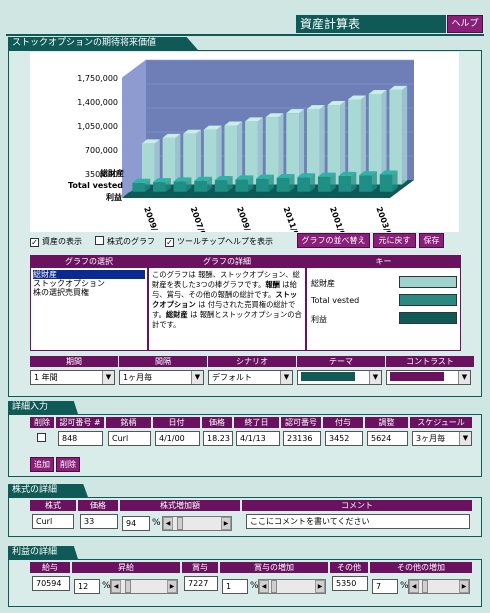  What do you see at coordinates (439, 586) in the screenshot?
I see `other-increase-slider: ◀ ▶` at bounding box center [439, 586].